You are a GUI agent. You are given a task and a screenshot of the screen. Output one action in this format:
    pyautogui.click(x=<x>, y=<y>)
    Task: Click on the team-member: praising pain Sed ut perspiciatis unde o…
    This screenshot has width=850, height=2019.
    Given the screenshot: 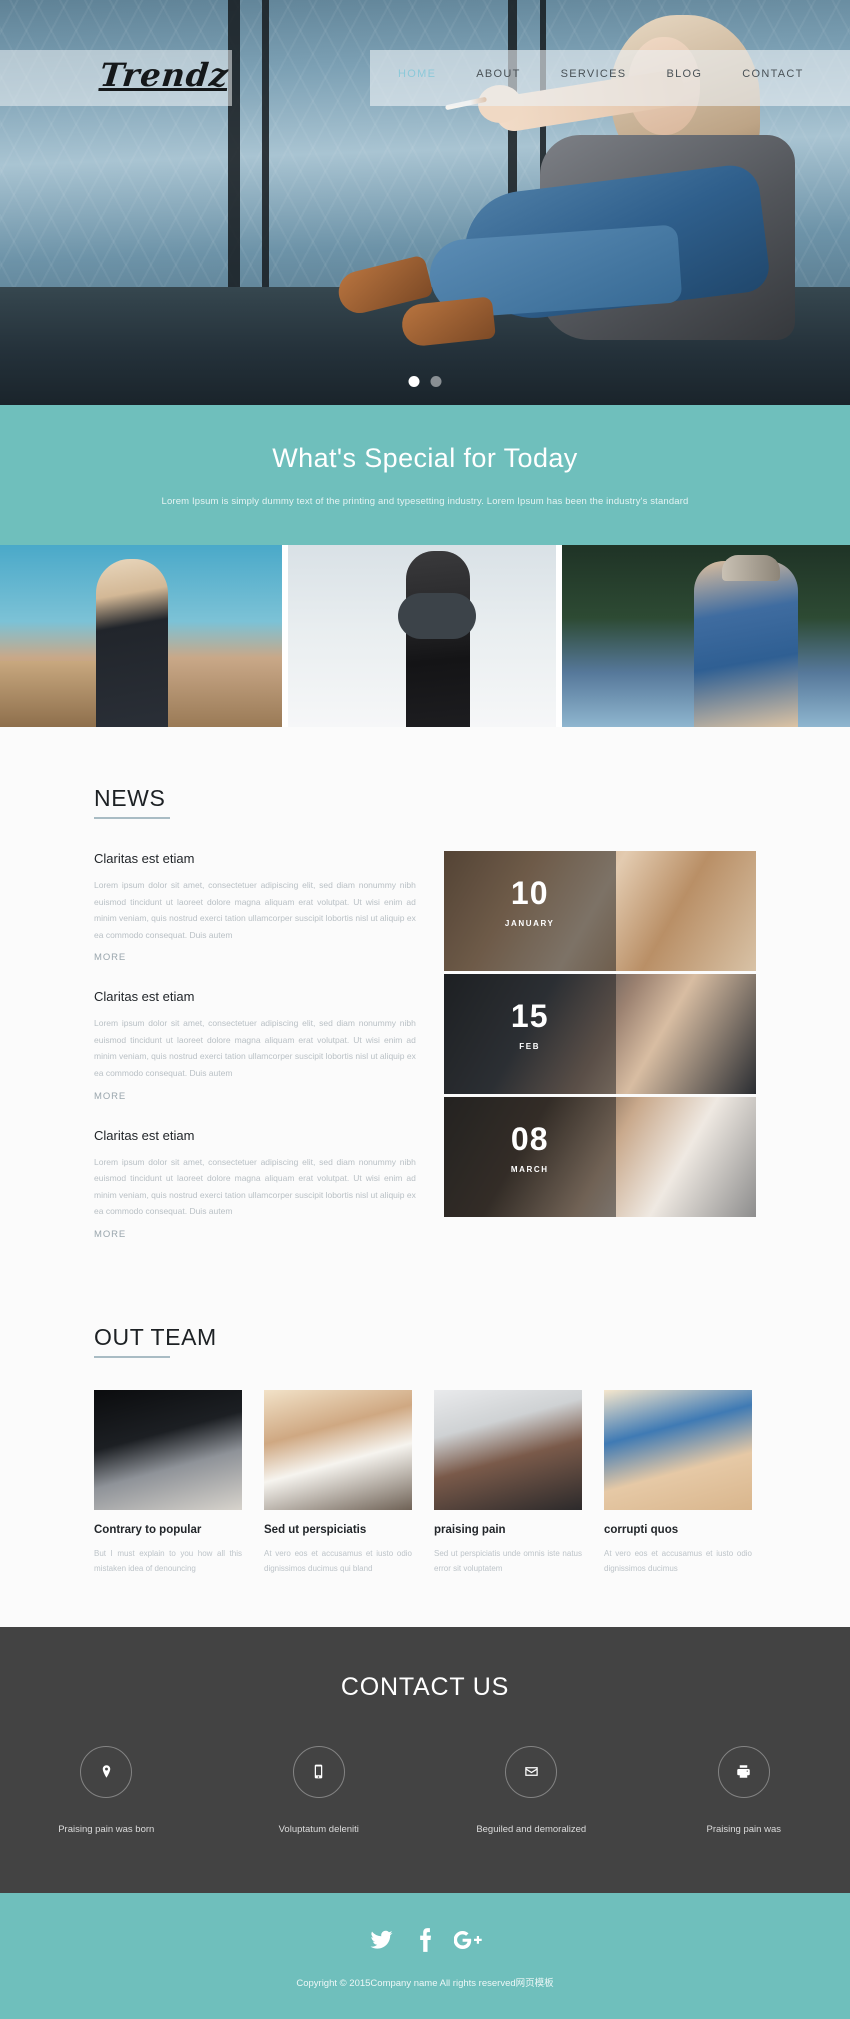 What is the action you would take?
    pyautogui.click(x=508, y=1483)
    